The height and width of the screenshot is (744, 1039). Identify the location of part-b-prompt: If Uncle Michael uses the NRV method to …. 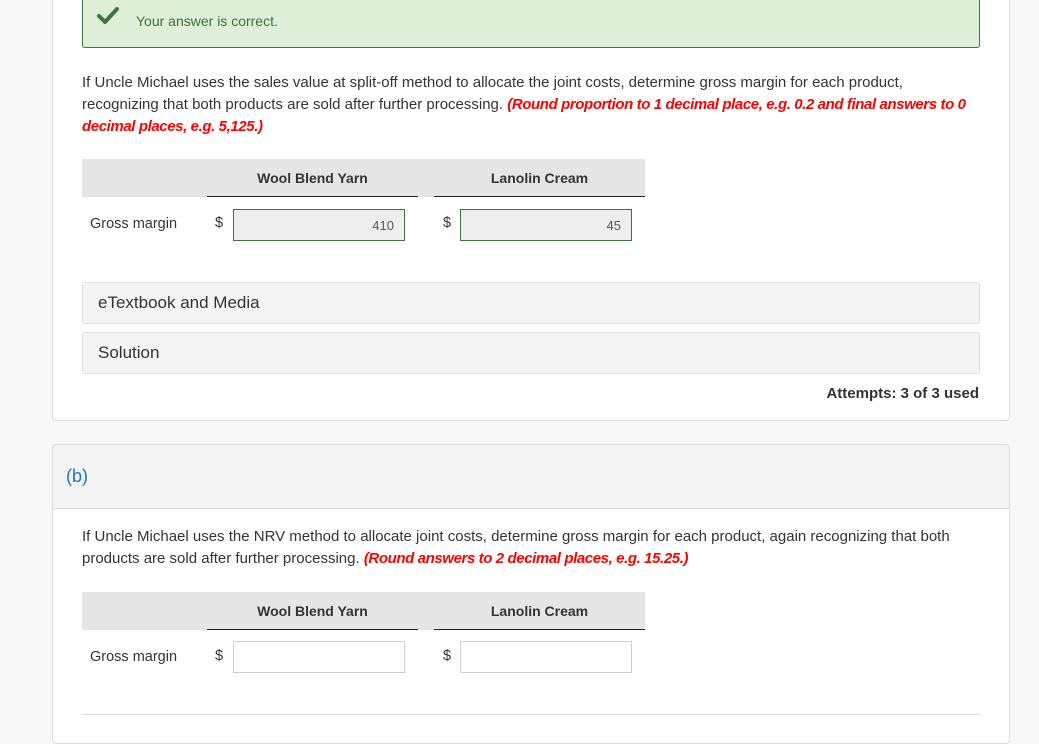
(532, 548).